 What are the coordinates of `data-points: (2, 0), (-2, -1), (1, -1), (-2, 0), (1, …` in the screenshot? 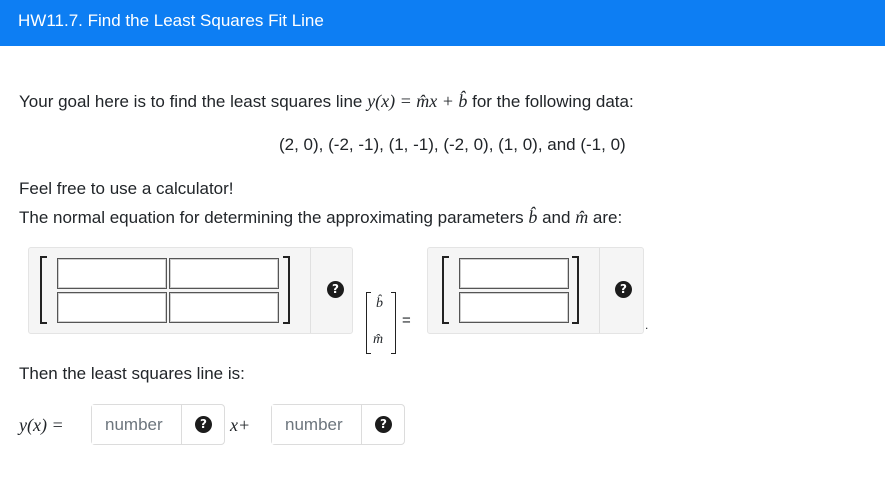 It's located at (452, 144).